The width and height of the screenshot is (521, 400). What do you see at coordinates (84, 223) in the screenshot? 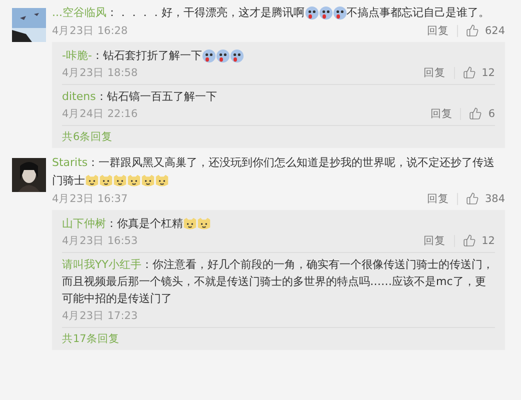
I see `user-name-link: 山下仲树` at bounding box center [84, 223].